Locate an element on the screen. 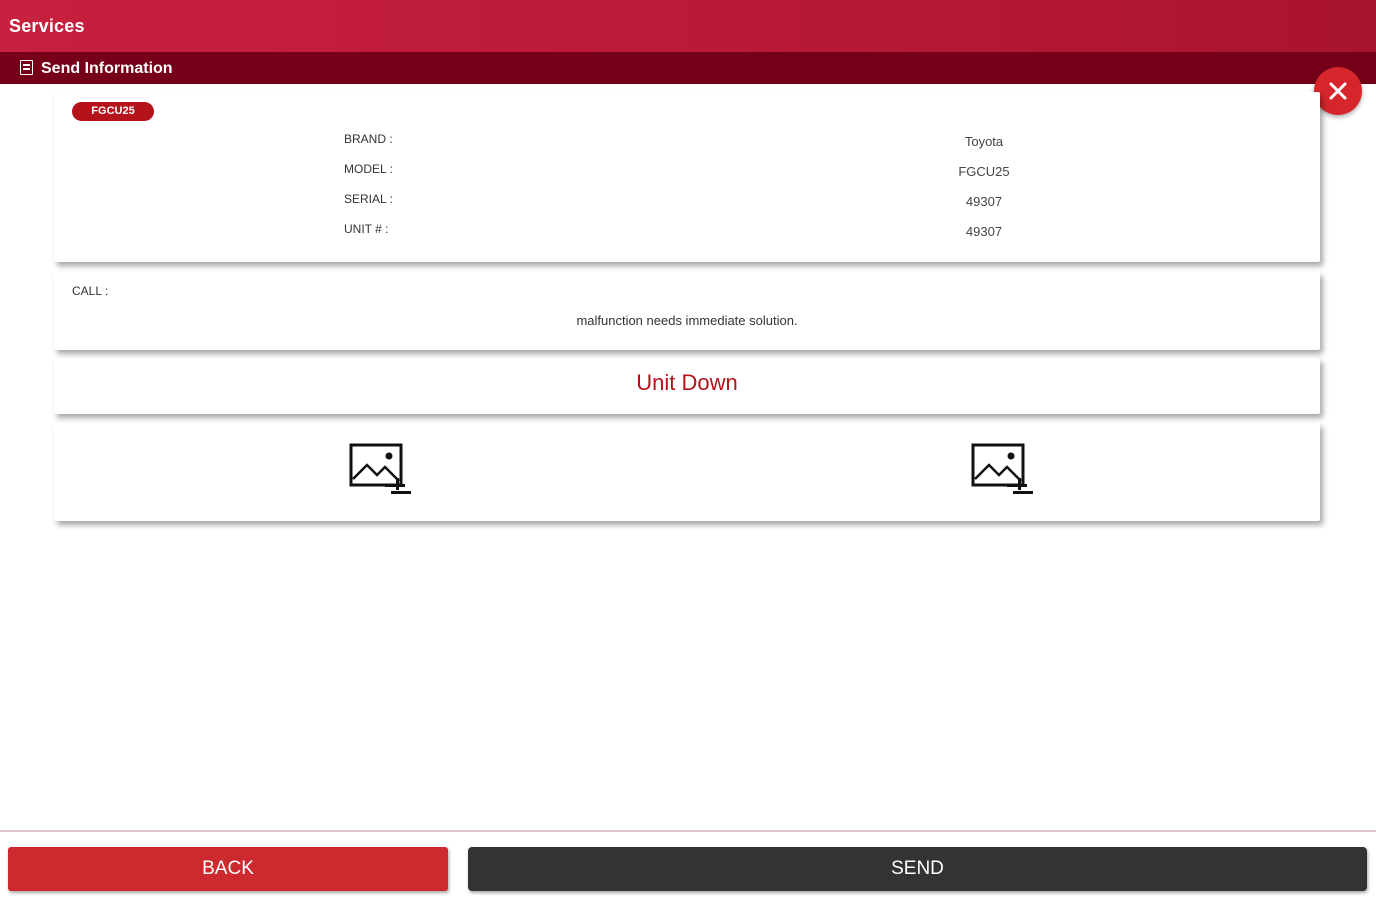  document-icon is located at coordinates (26, 67).